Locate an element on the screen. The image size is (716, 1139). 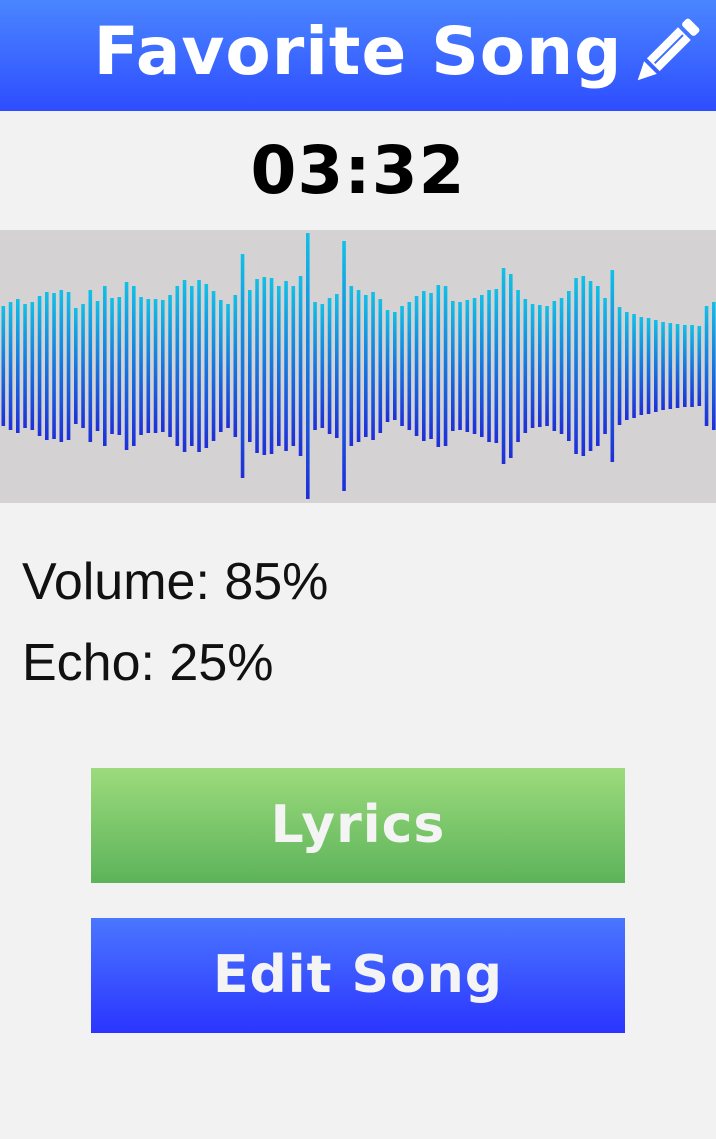
header-bar: Favorite Song is located at coordinates (358, 55).